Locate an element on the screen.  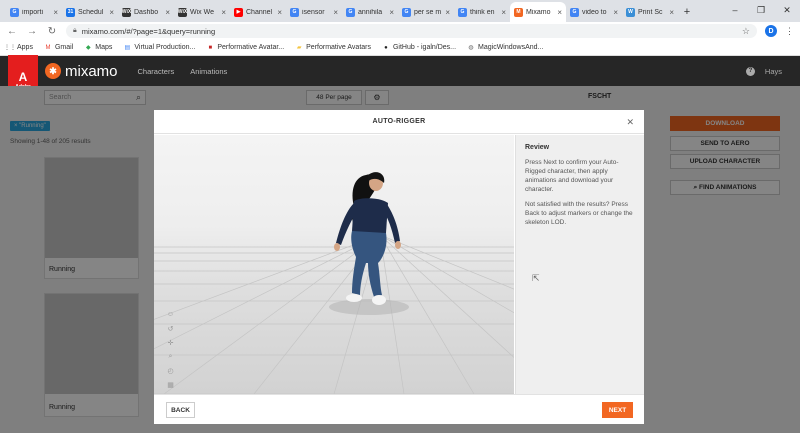
tab-title: Print Sc is located at coordinates (650, 12).